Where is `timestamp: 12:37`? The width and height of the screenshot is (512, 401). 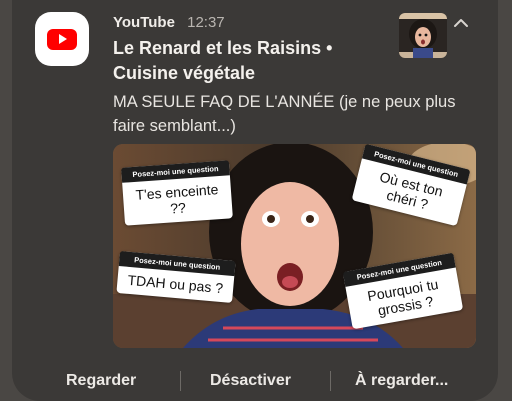 timestamp: 12:37 is located at coordinates (206, 22).